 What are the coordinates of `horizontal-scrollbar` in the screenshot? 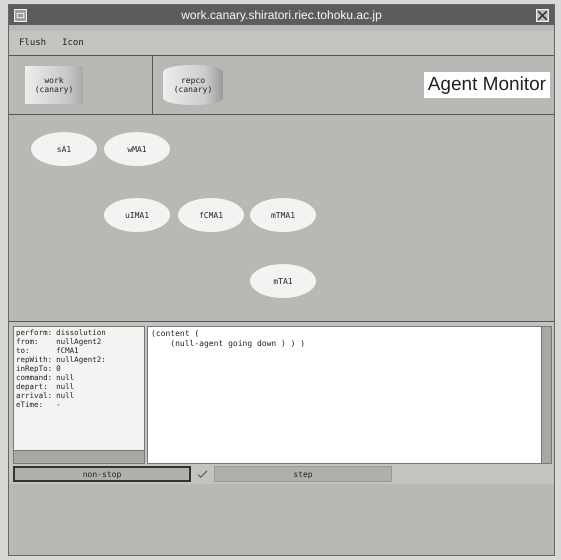 It's located at (79, 456).